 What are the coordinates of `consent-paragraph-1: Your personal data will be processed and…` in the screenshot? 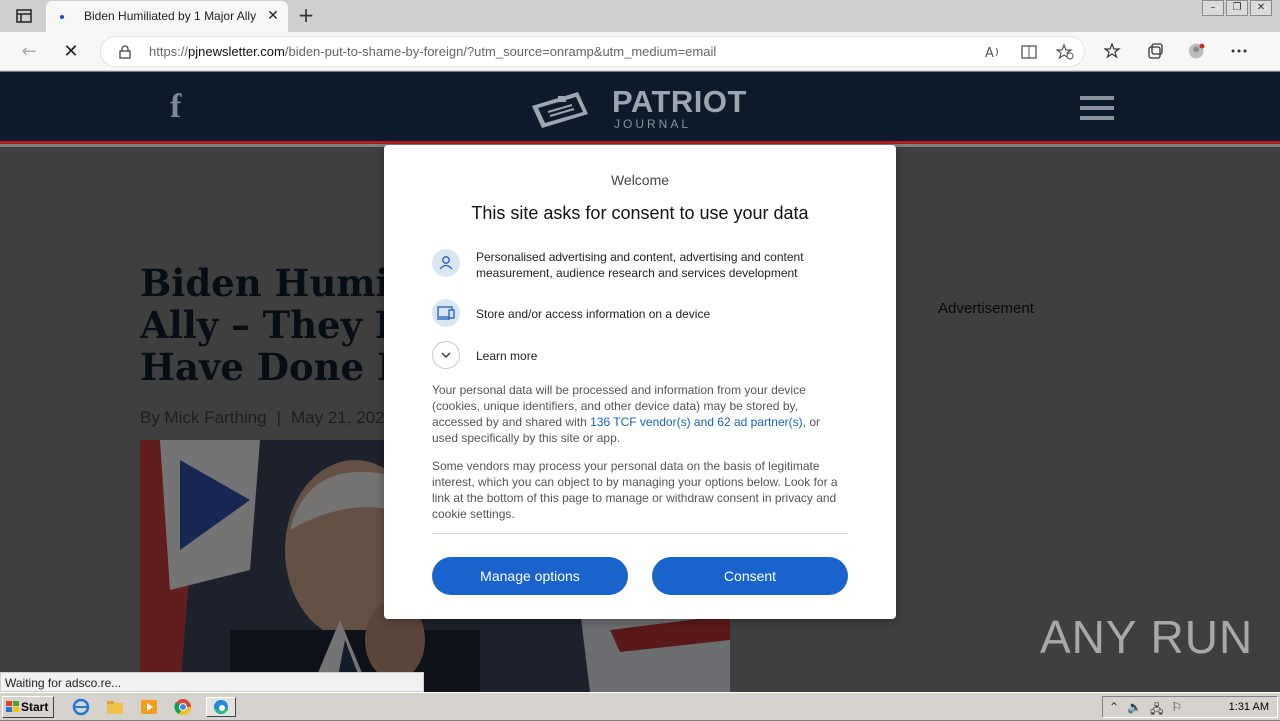 It's located at (640, 414).